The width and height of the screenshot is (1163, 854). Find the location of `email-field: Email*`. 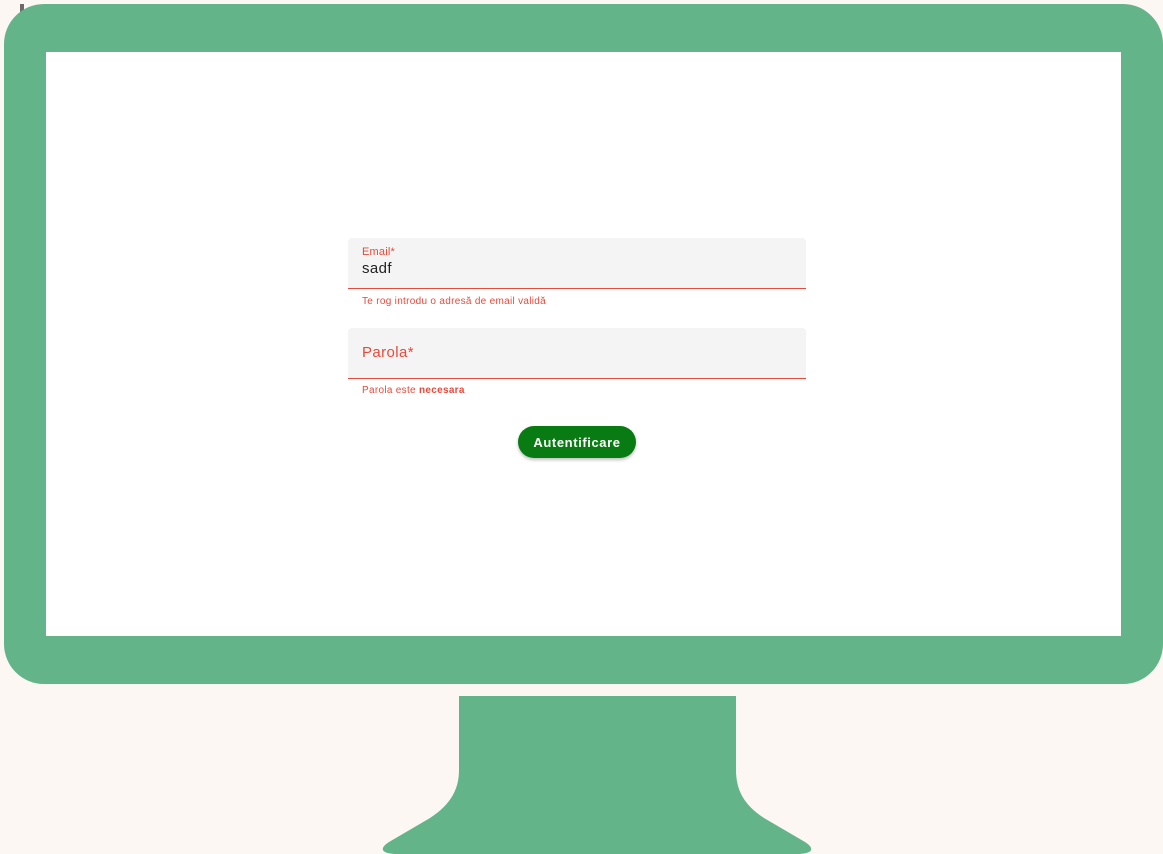

email-field: Email* is located at coordinates (577, 263).